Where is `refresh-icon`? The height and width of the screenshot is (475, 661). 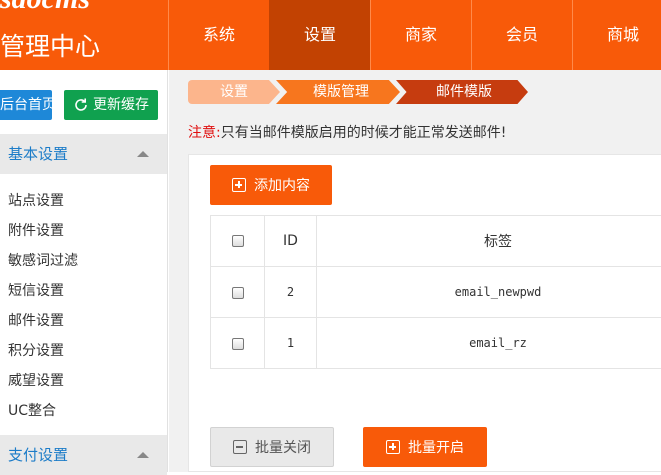 refresh-icon is located at coordinates (81, 105).